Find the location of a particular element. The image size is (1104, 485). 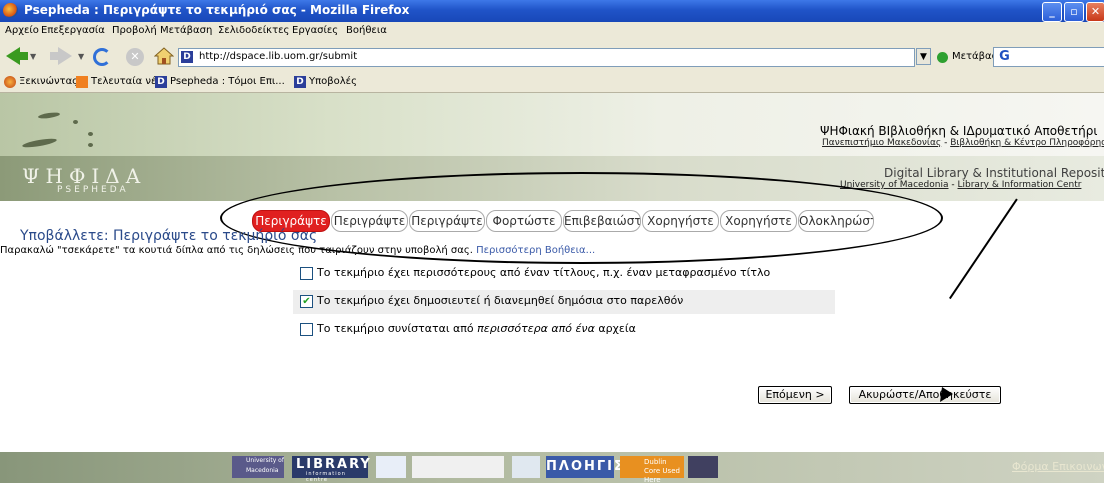

forward-button: ▼ is located at coordinates (65, 56).